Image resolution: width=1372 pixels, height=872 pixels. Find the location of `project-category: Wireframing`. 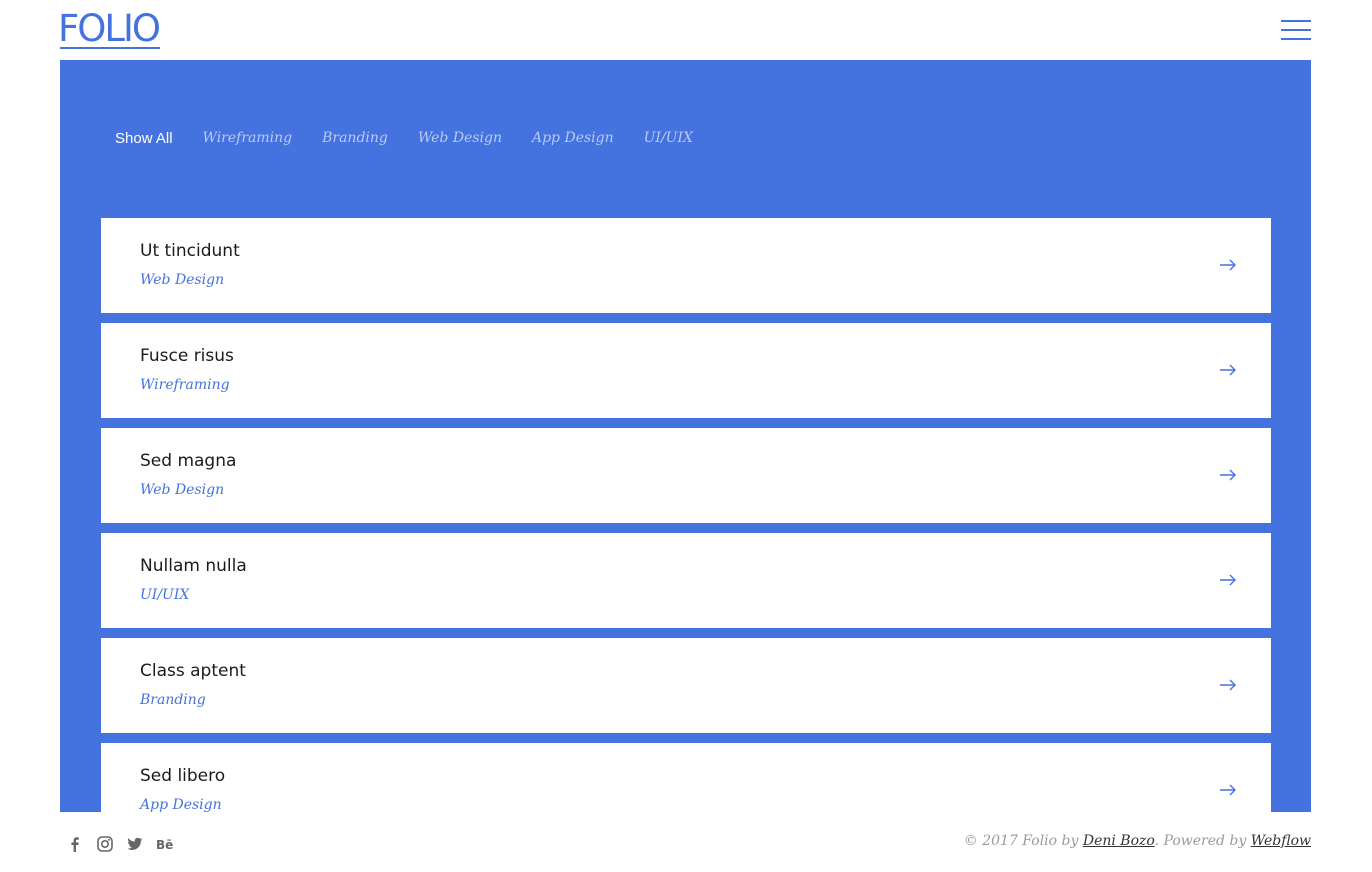

project-category: Wireframing is located at coordinates (185, 385).